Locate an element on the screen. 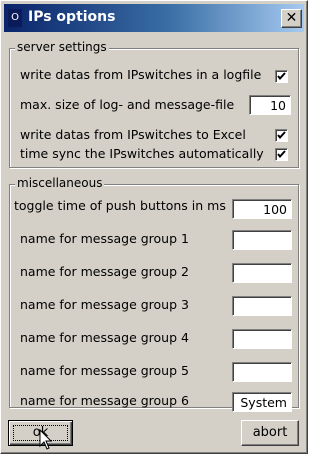 This screenshot has width=320, height=454. logfile-checkbox is located at coordinates (281, 76).